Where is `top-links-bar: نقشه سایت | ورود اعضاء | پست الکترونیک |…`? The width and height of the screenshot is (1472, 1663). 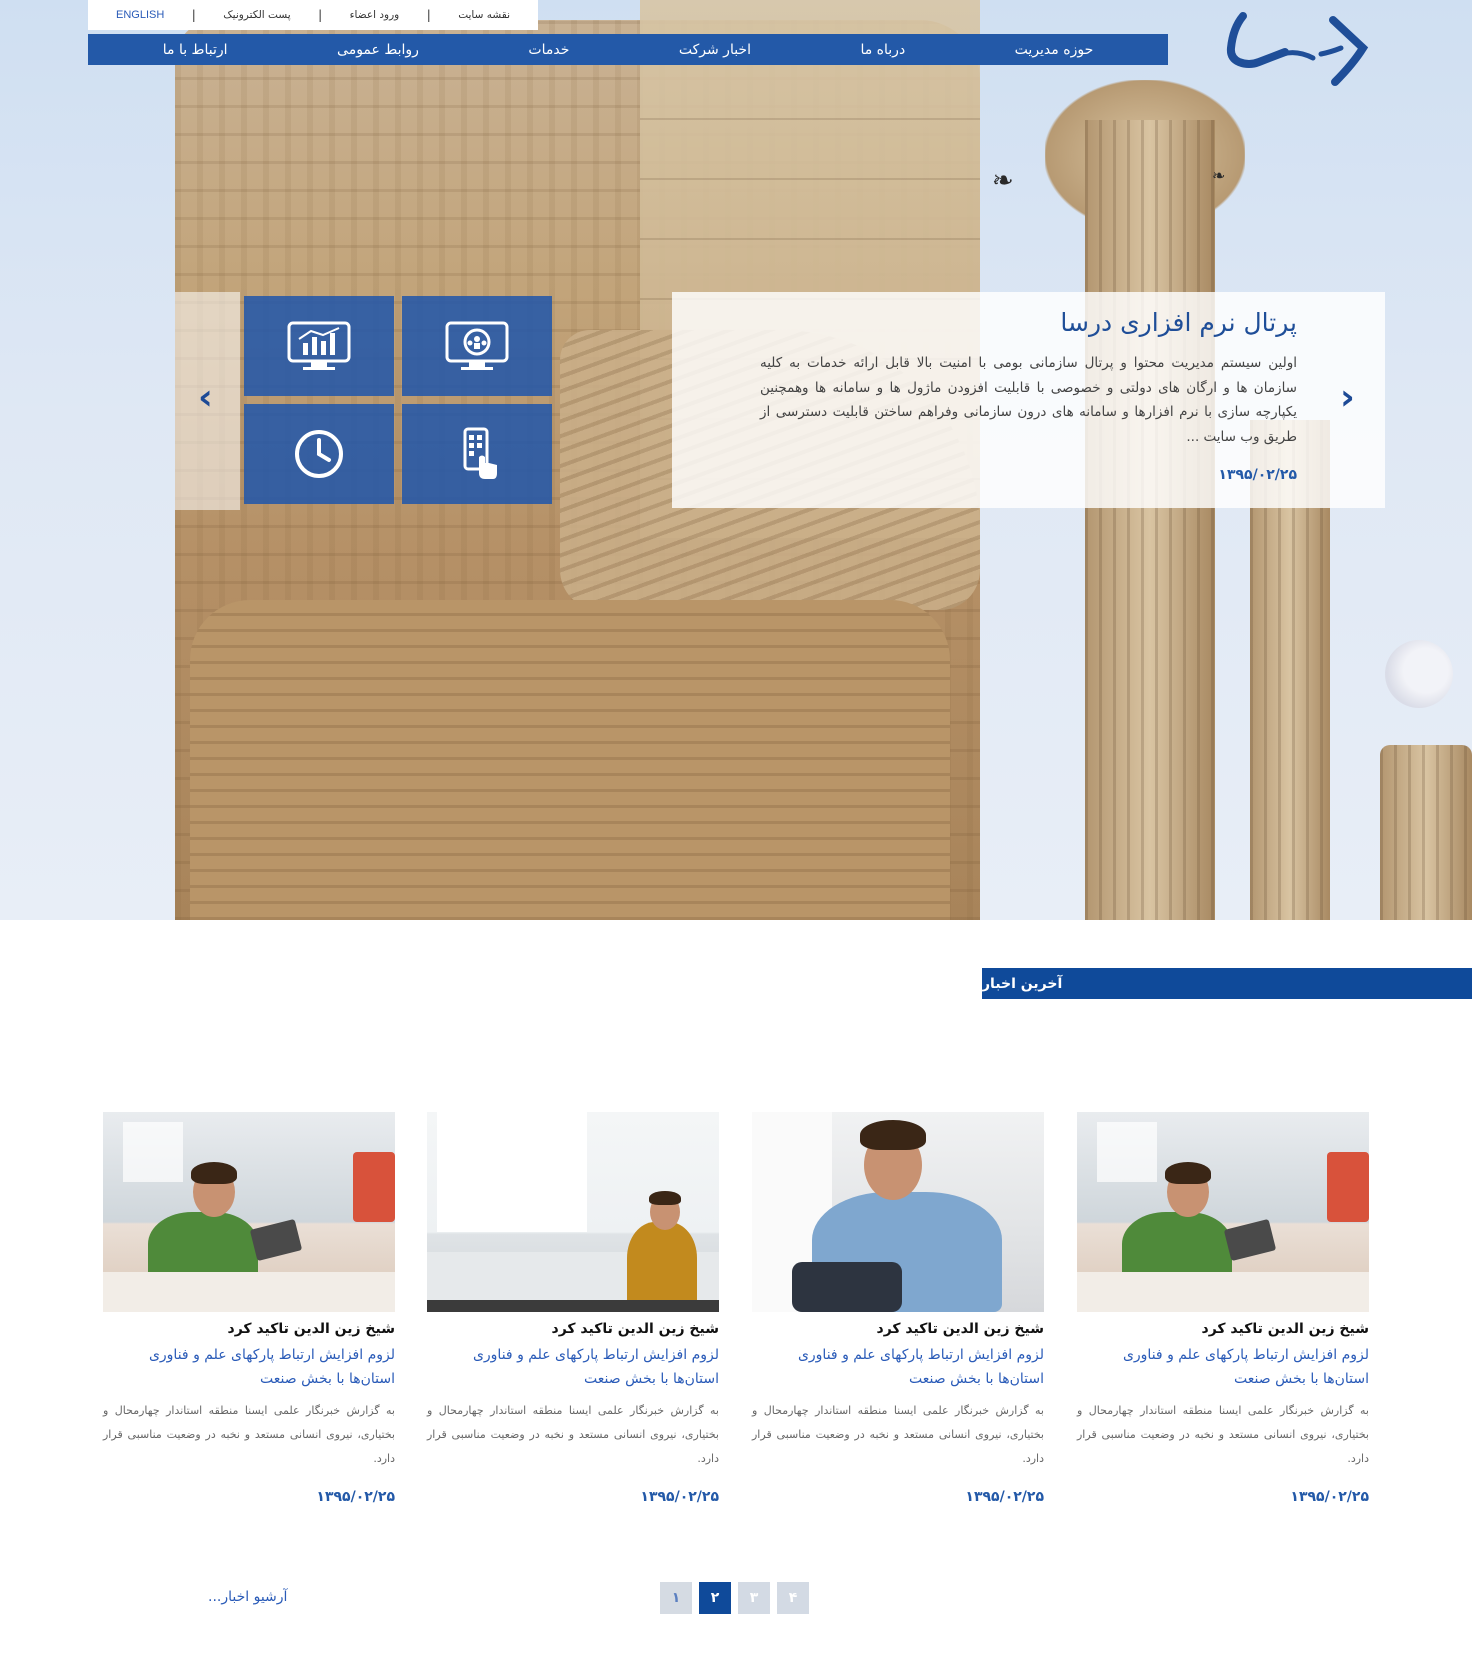
top-links-bar: نقشه سایت | ورود اعضاء | پست الکترونیک |… is located at coordinates (313, 15).